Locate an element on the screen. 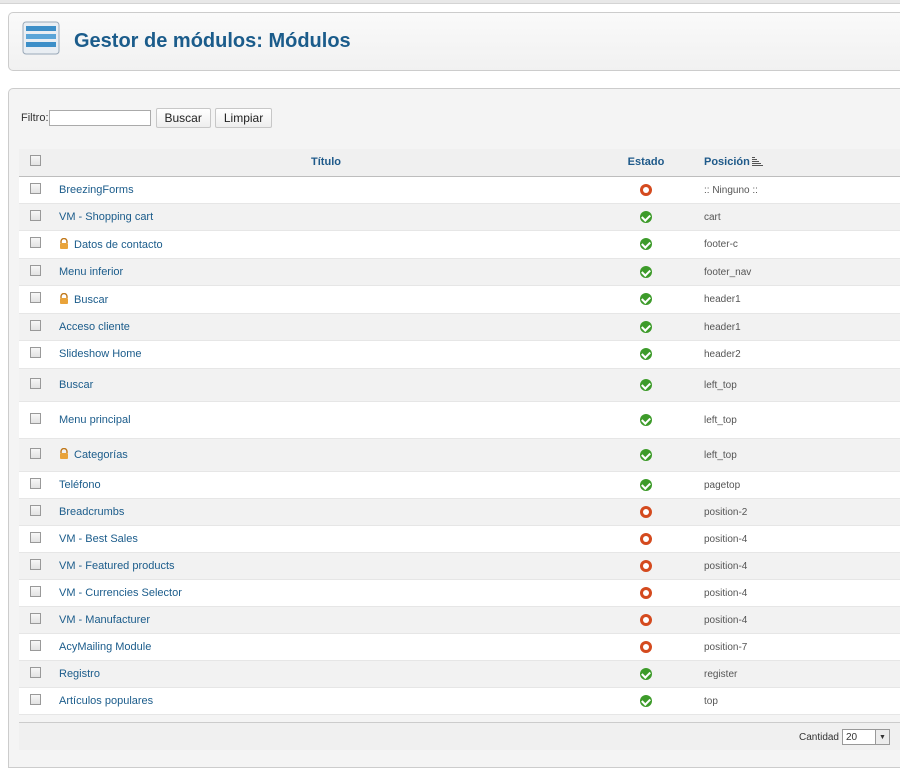  pagination-footer: Cantidad 20 ▼ is located at coordinates (459, 736).